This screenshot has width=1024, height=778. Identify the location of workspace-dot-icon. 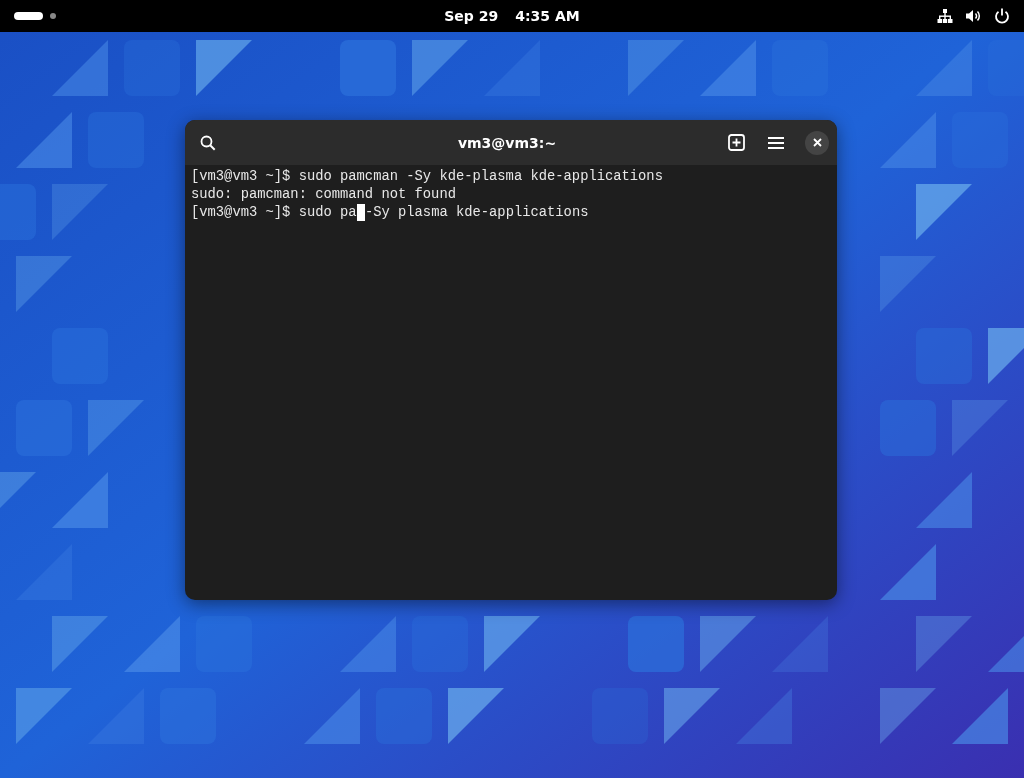
(53, 16).